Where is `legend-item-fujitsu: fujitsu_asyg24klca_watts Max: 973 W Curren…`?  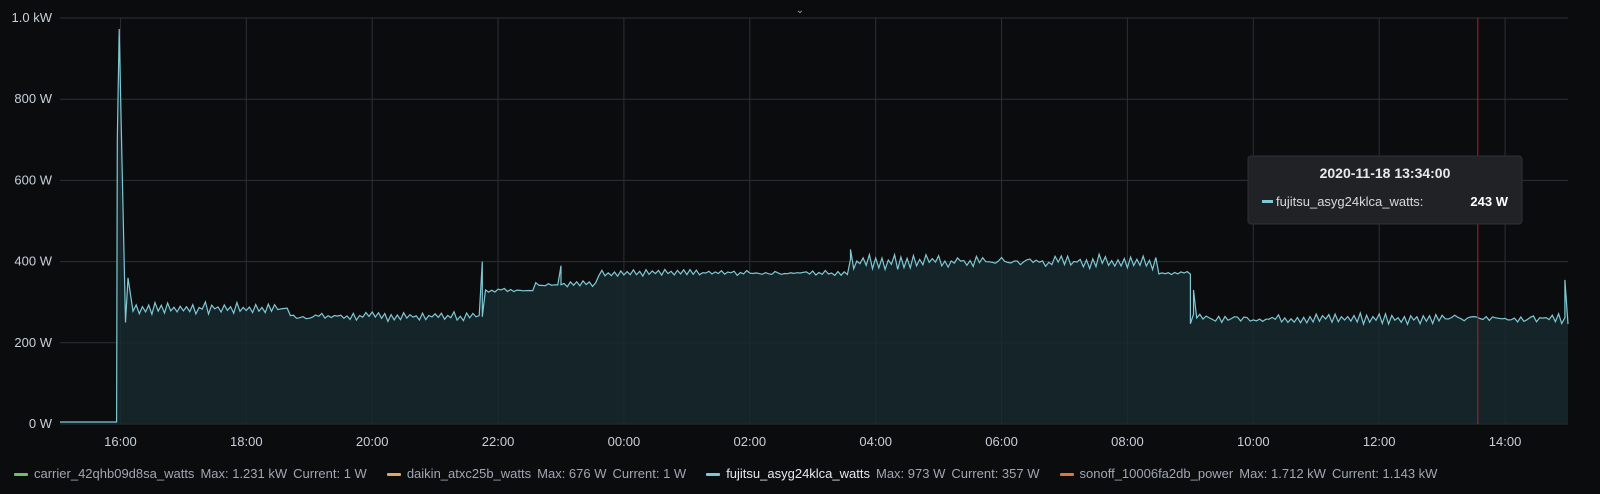 legend-item-fujitsu: fujitsu_asyg24klca_watts Max: 973 W Curren… is located at coordinates (875, 473).